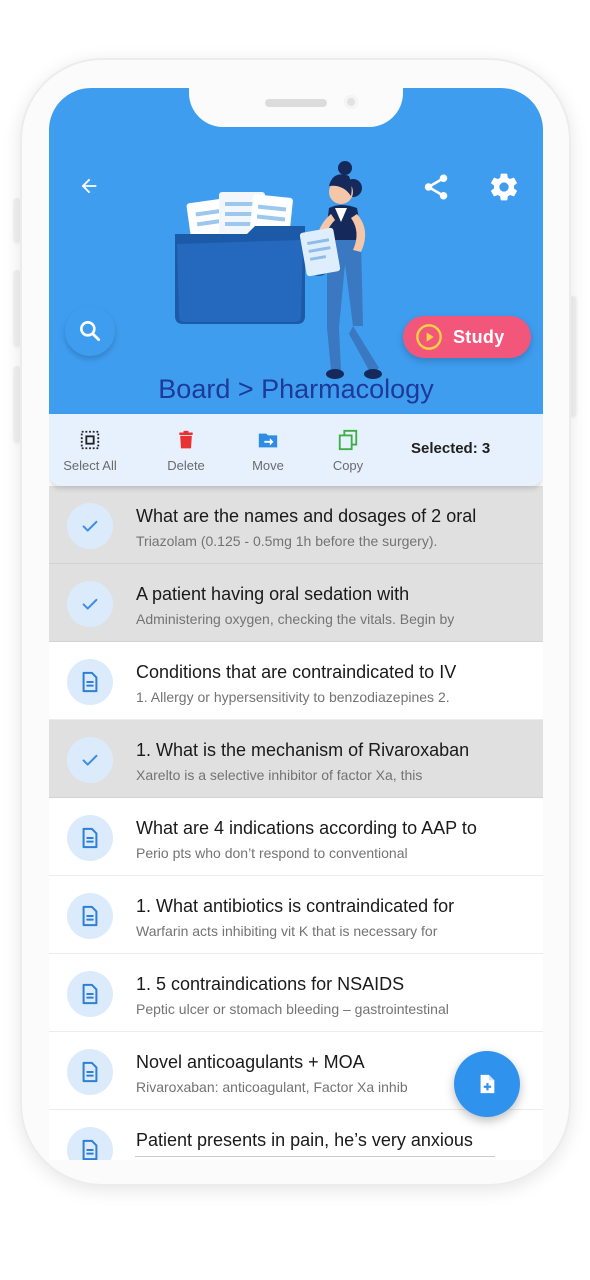 The width and height of the screenshot is (590, 1280). I want to click on study-label: Study, so click(479, 336).